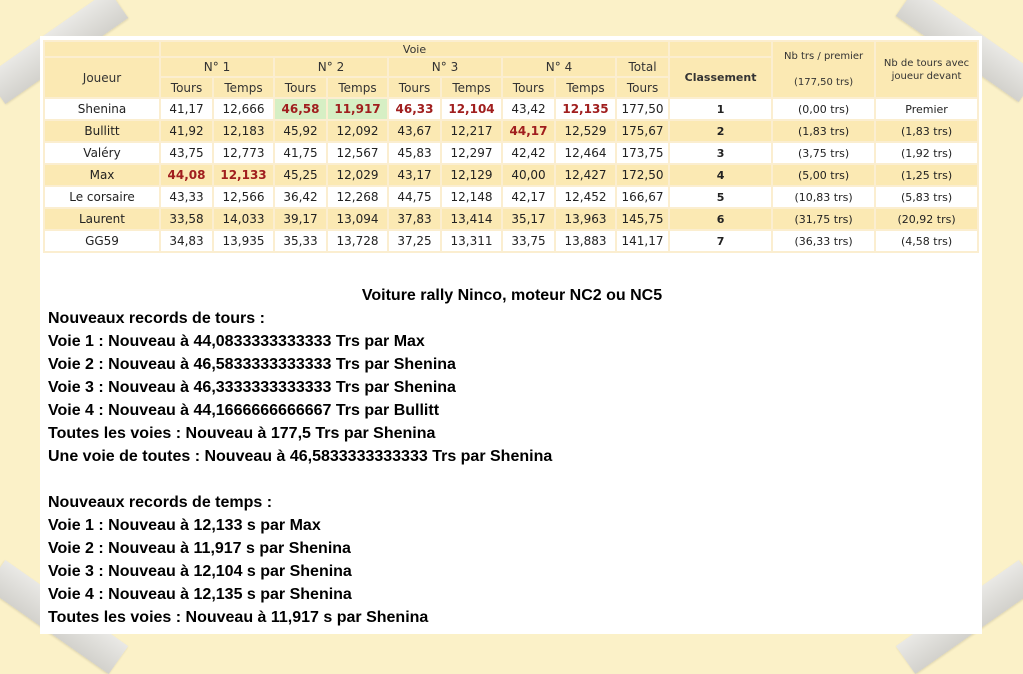 This screenshot has height=674, width=1023. I want to click on header-voie: Voie, so click(415, 49).